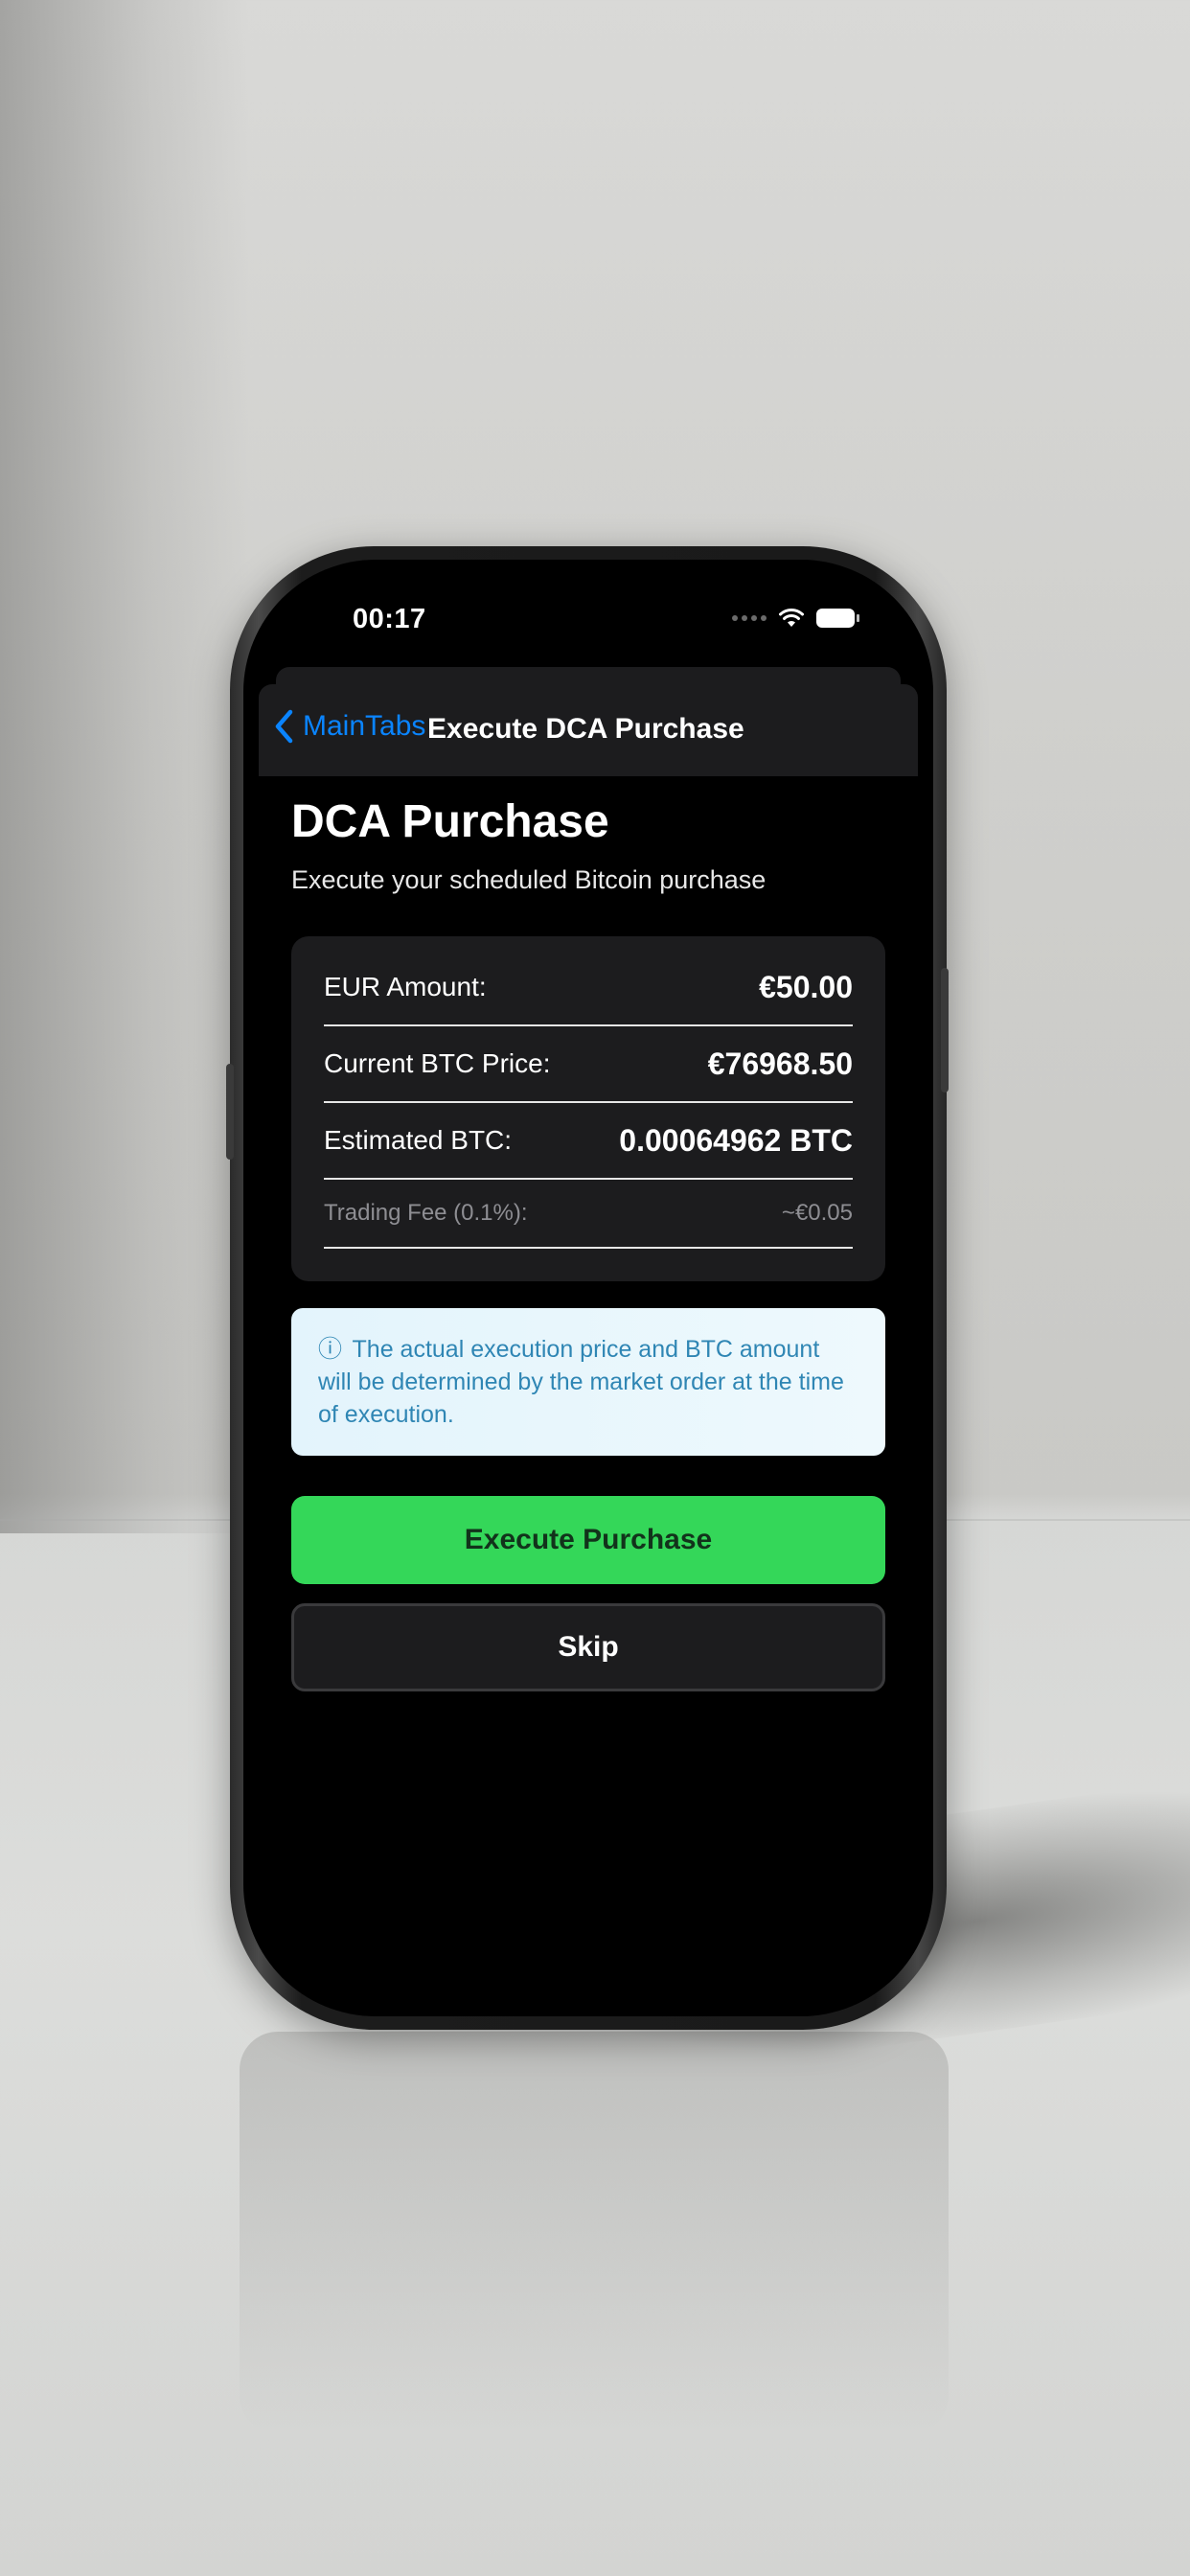 The image size is (1190, 2576). Describe the element at coordinates (792, 618) in the screenshot. I see `wifi-icon` at that location.